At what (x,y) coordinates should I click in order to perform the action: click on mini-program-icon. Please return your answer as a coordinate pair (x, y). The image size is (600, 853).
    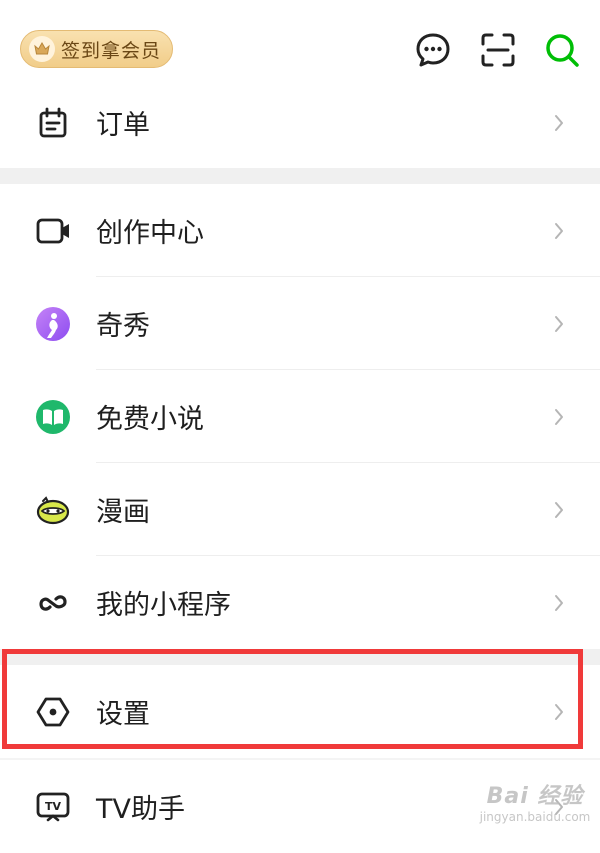
    Looking at the image, I should click on (53, 603).